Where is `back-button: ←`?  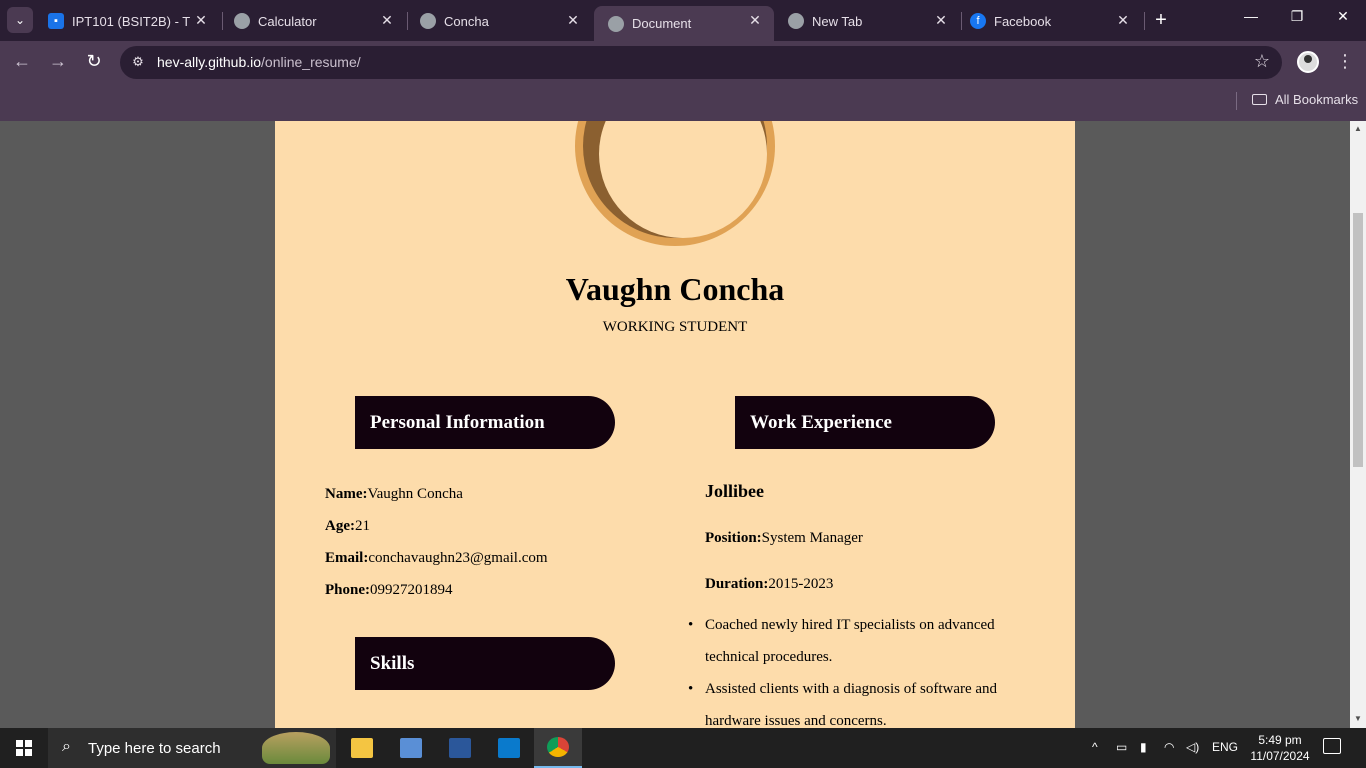 back-button: ← is located at coordinates (22, 61).